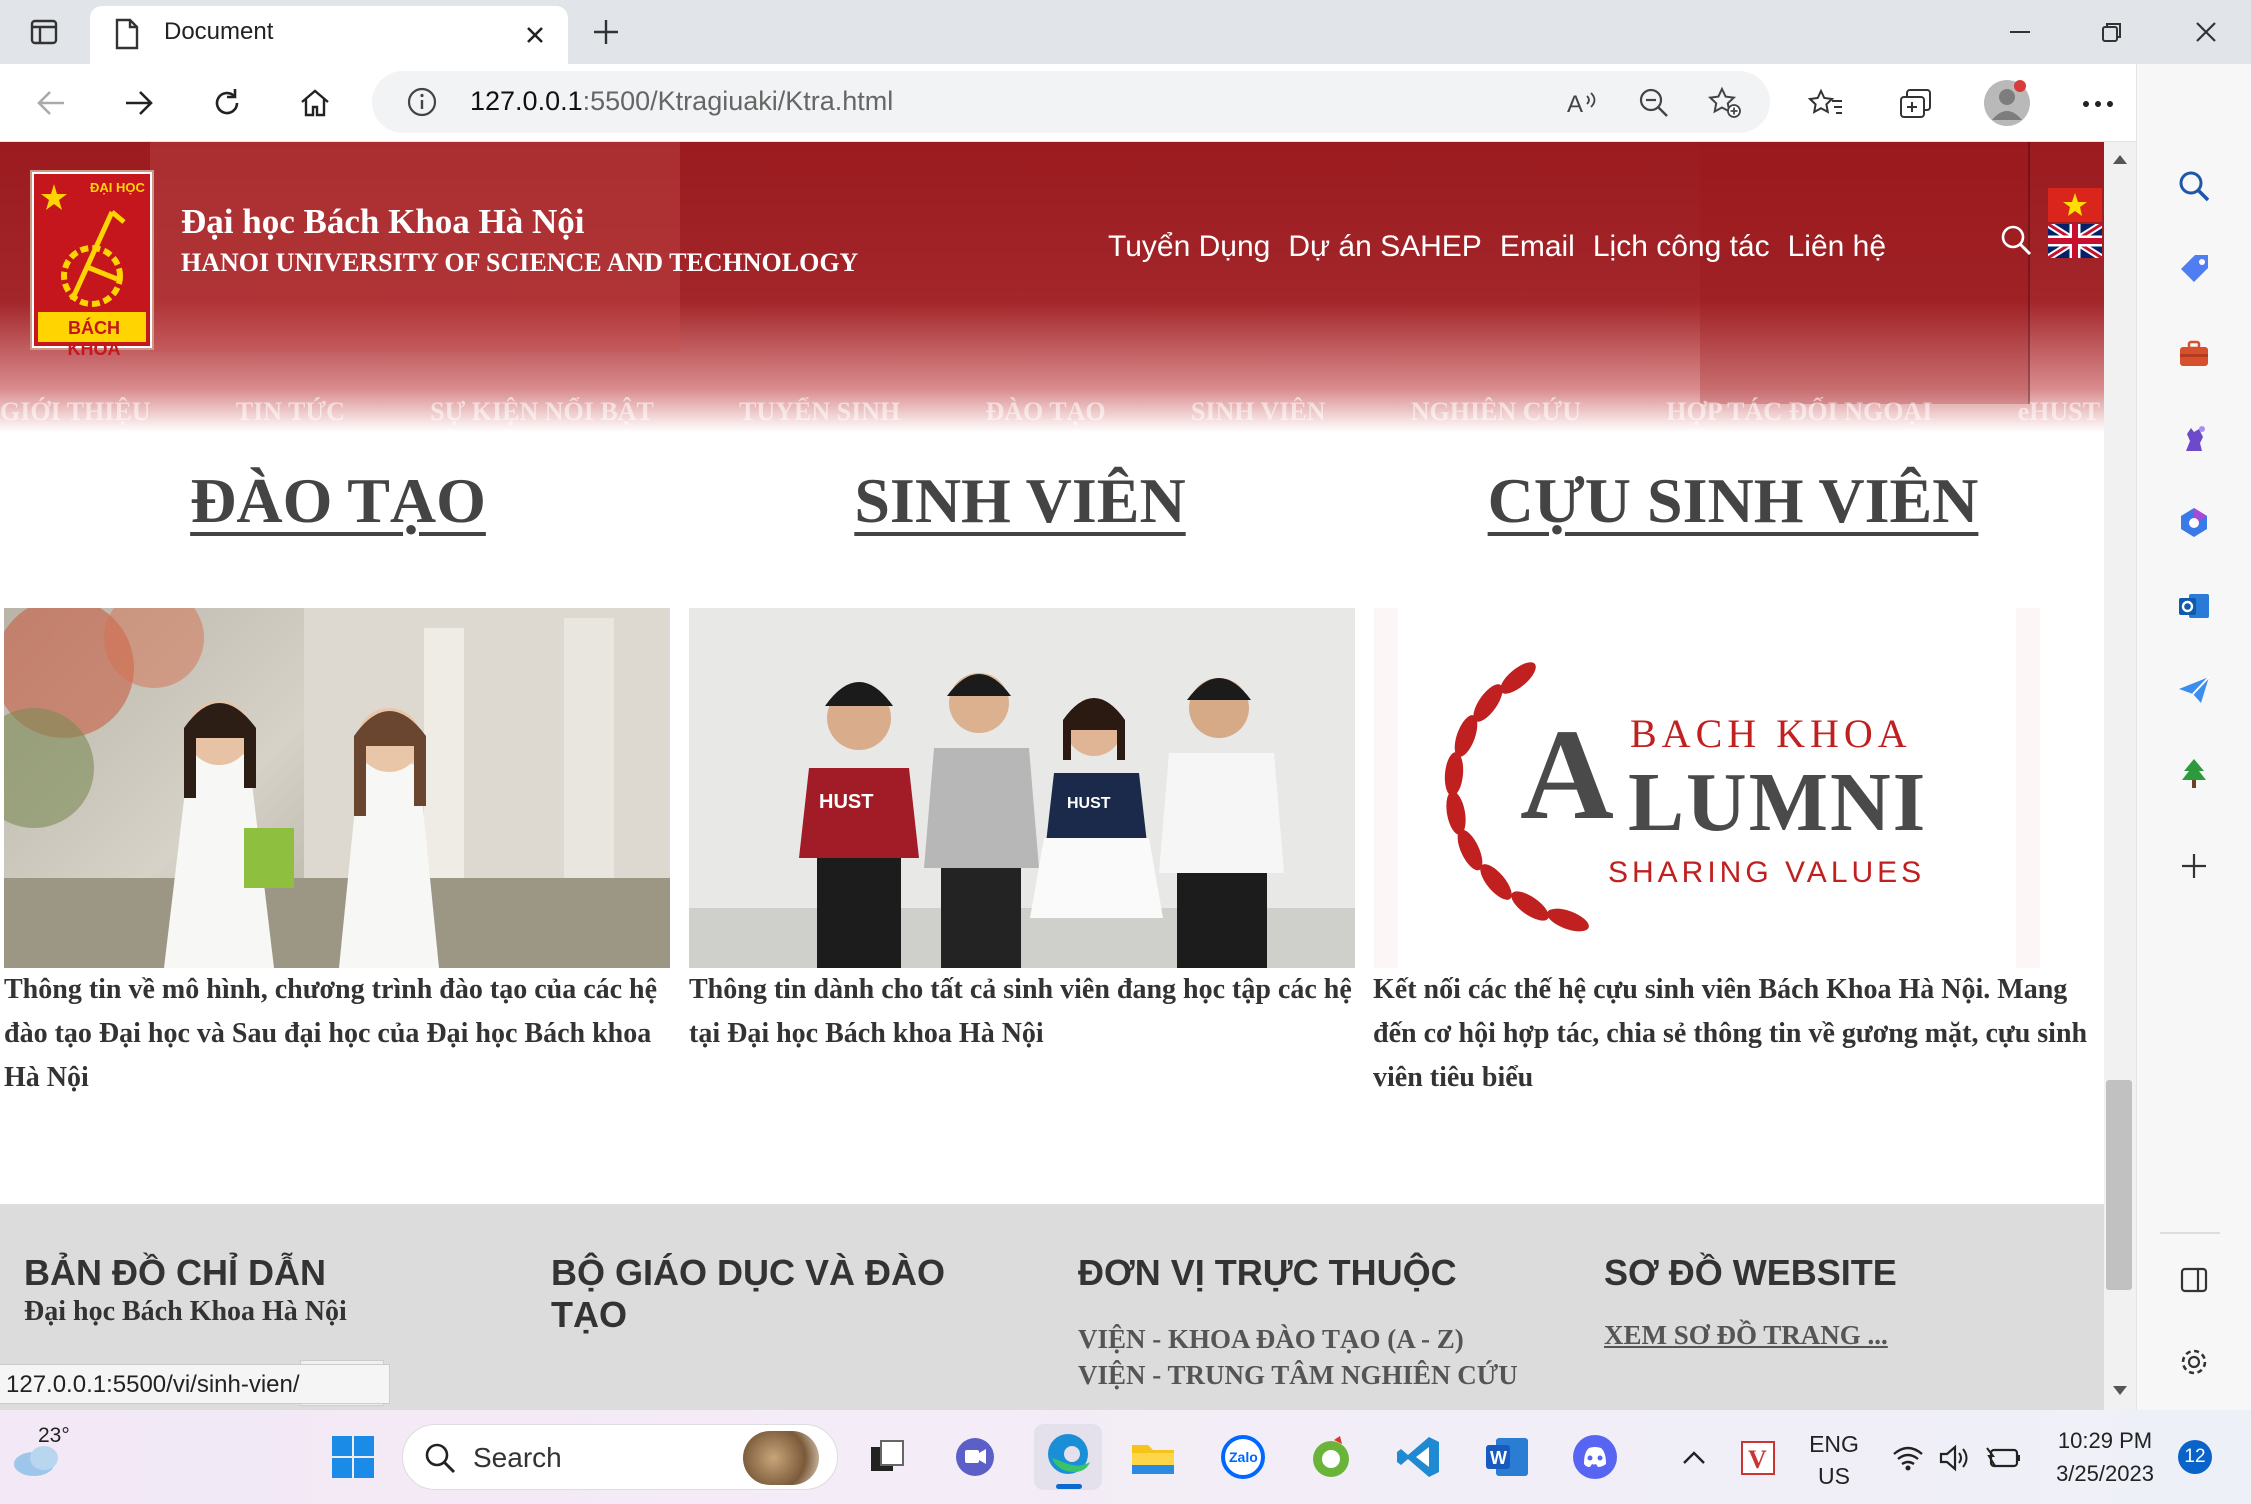 Image resolution: width=2251 pixels, height=1504 pixels. Describe the element at coordinates (2105, 1457) in the screenshot. I see `system-clock: 10:29 PM 3/25/2023` at that location.